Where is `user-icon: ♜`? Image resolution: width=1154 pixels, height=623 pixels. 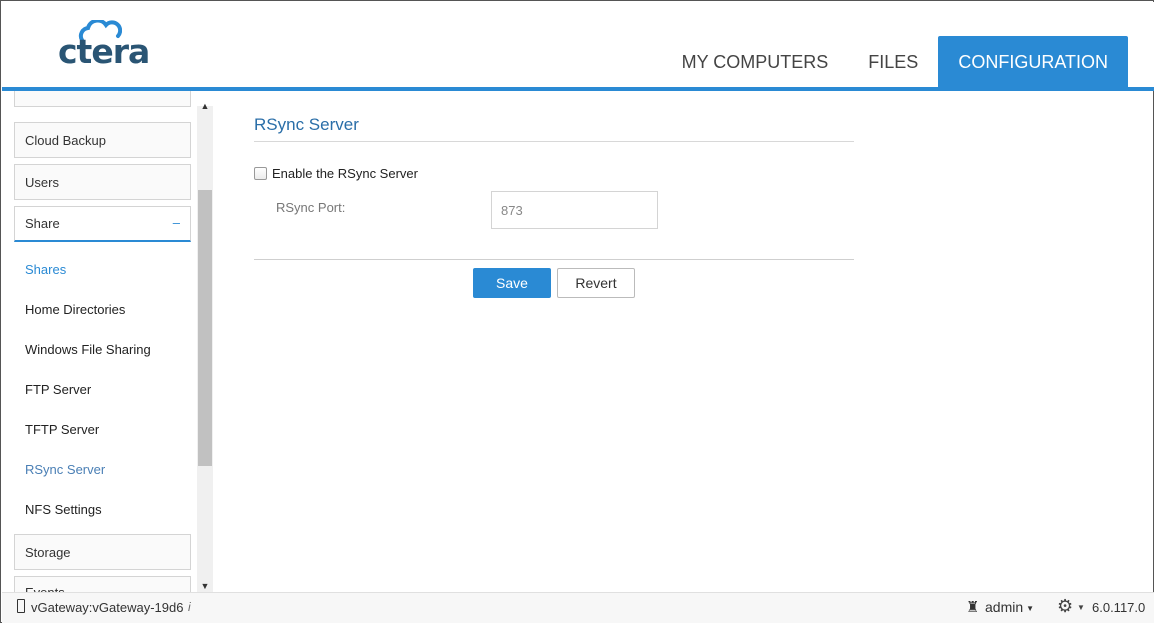 user-icon: ♜ is located at coordinates (973, 607).